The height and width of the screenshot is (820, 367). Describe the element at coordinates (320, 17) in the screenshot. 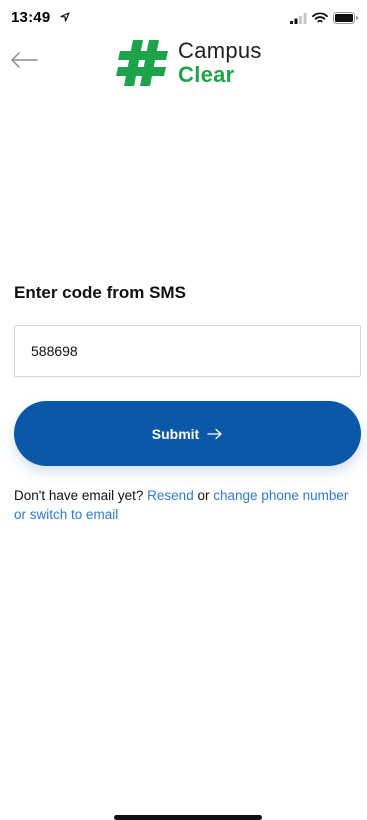

I see `wifi-icon` at that location.